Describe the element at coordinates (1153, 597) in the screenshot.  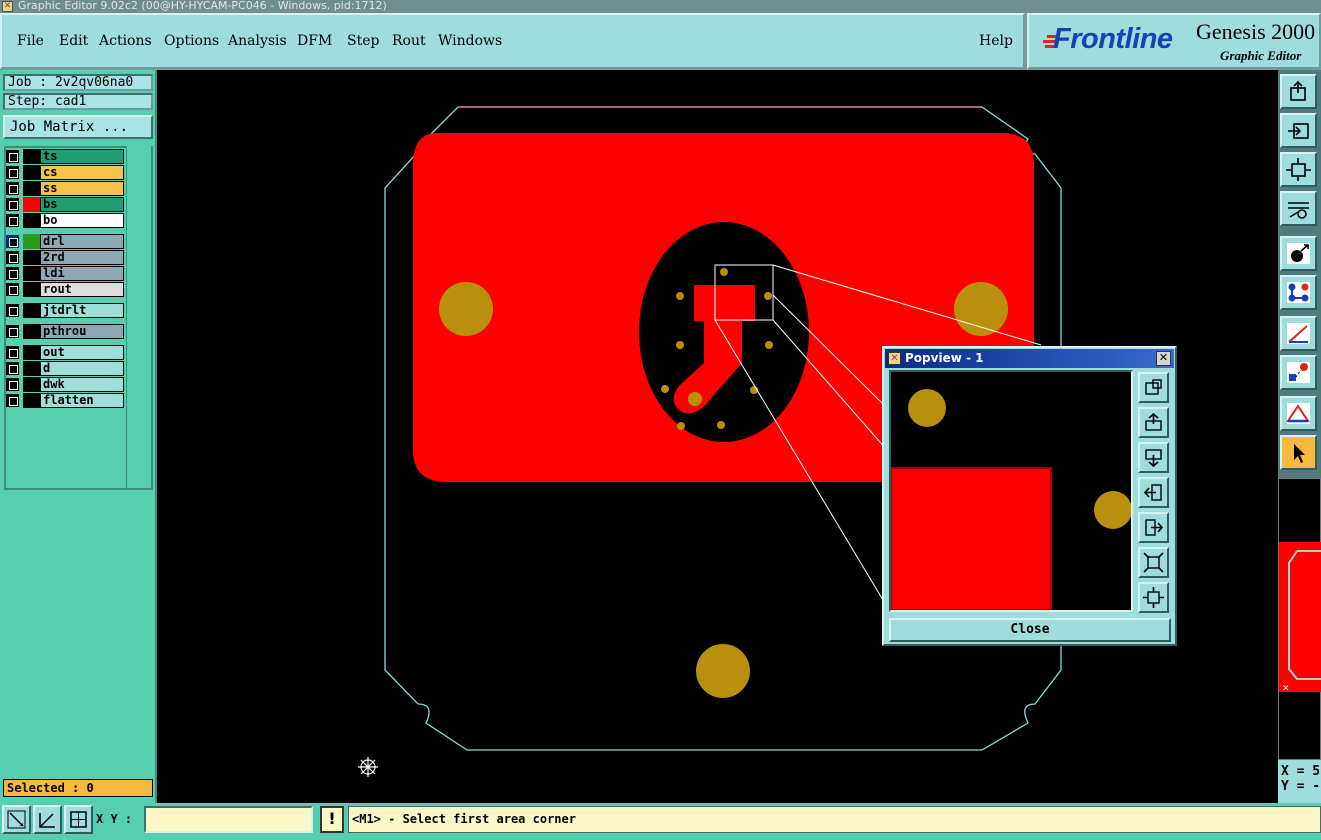
I see `zoom-out-button` at that location.